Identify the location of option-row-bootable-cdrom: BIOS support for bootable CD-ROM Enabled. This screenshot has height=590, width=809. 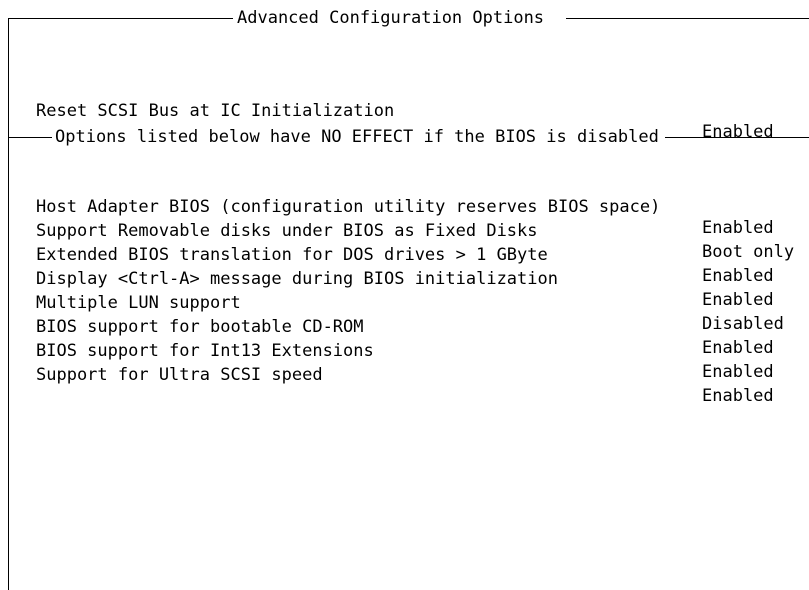
(417, 327).